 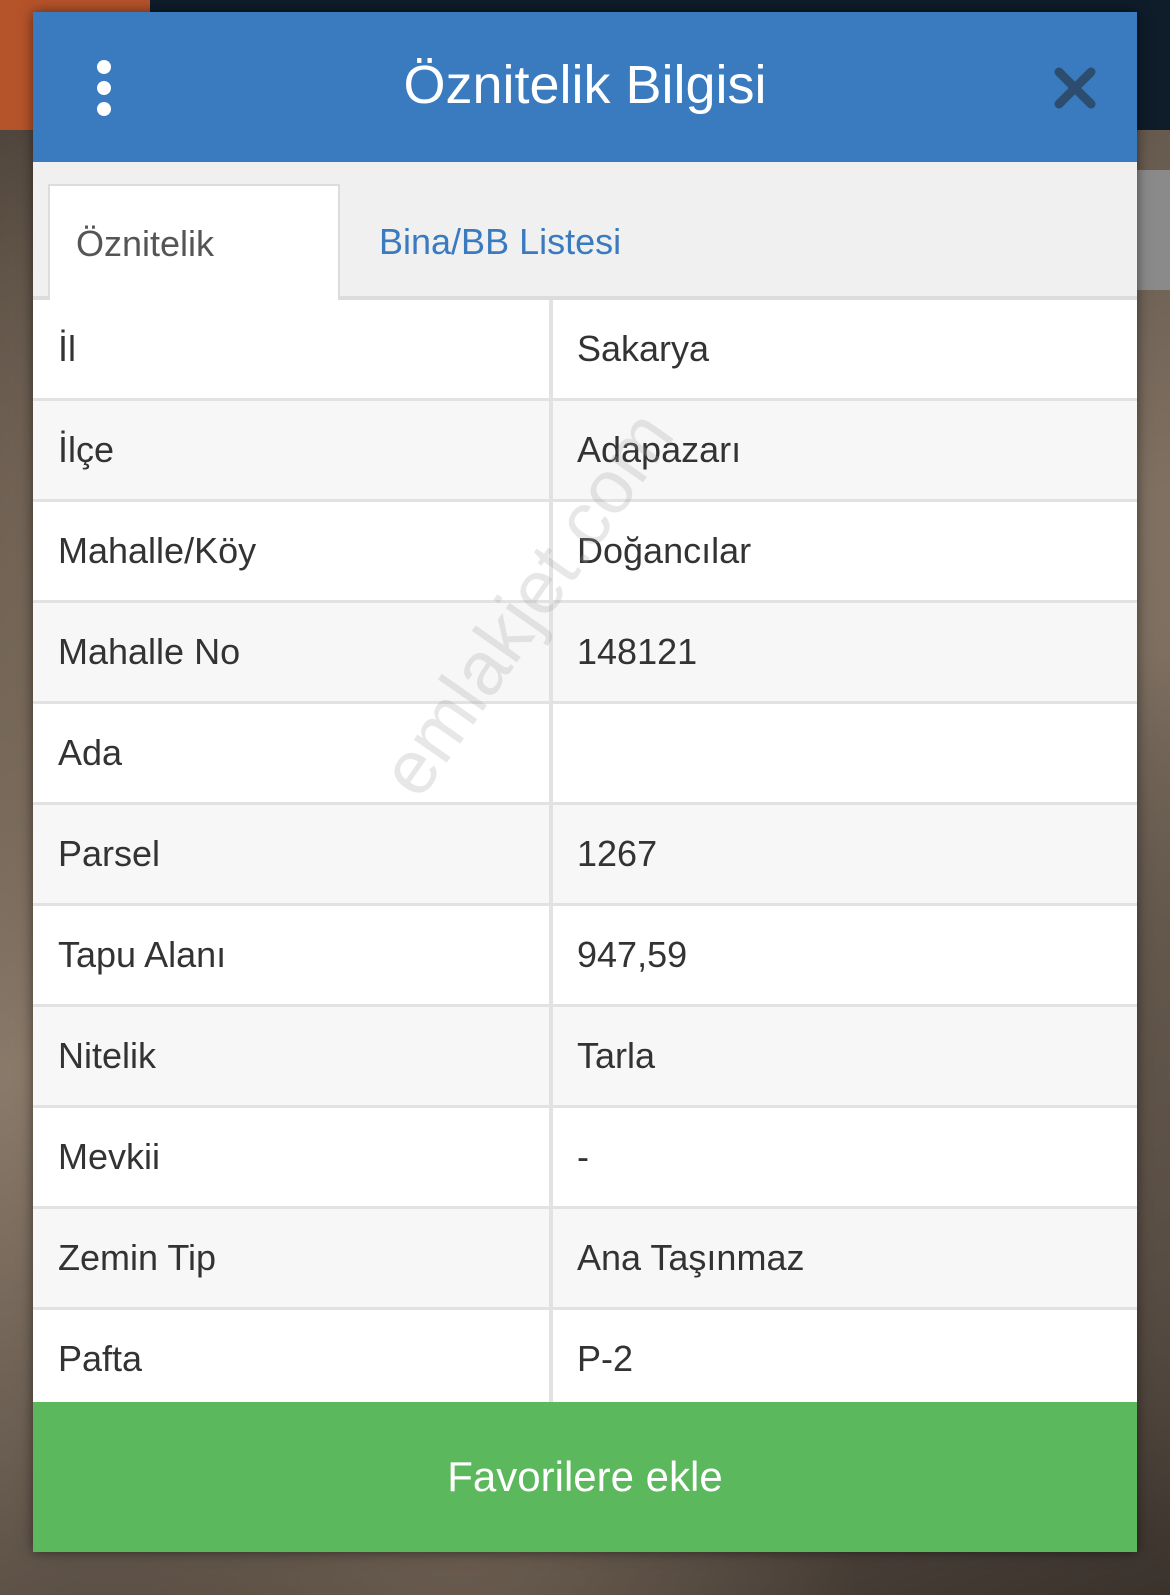 I want to click on row-value: Doğancılar, so click(x=664, y=550).